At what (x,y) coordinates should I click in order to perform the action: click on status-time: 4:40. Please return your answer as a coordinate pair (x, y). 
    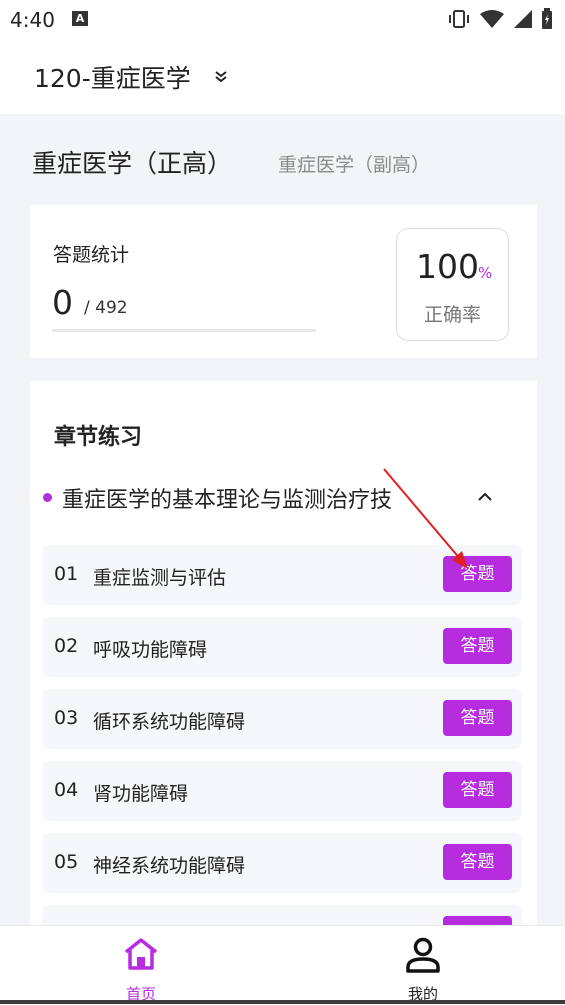
    Looking at the image, I should click on (32, 20).